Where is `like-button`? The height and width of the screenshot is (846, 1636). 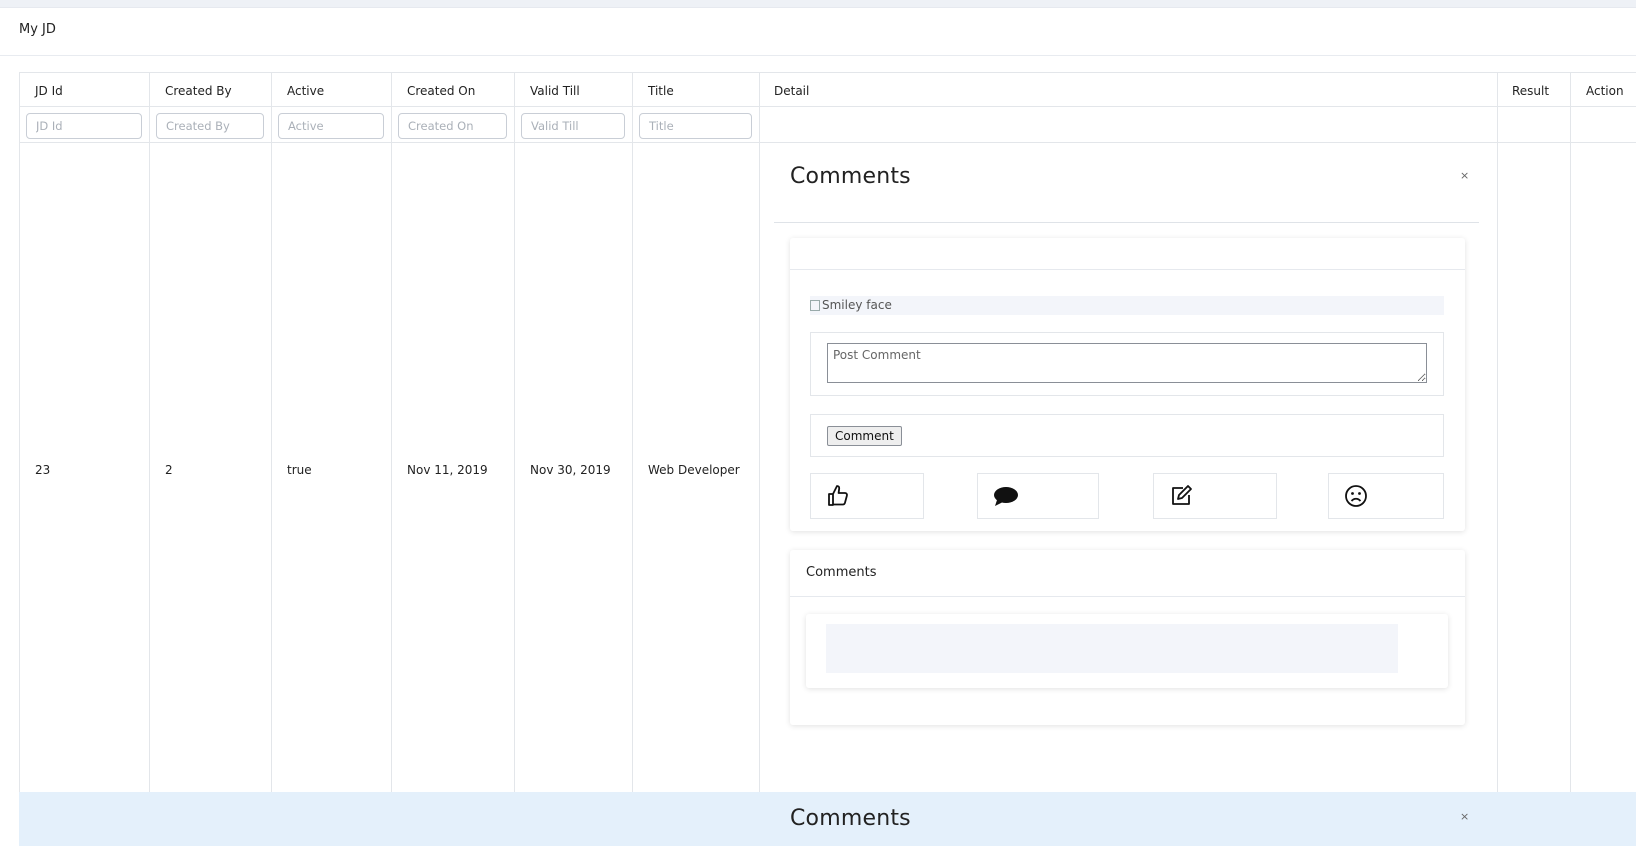 like-button is located at coordinates (867, 496).